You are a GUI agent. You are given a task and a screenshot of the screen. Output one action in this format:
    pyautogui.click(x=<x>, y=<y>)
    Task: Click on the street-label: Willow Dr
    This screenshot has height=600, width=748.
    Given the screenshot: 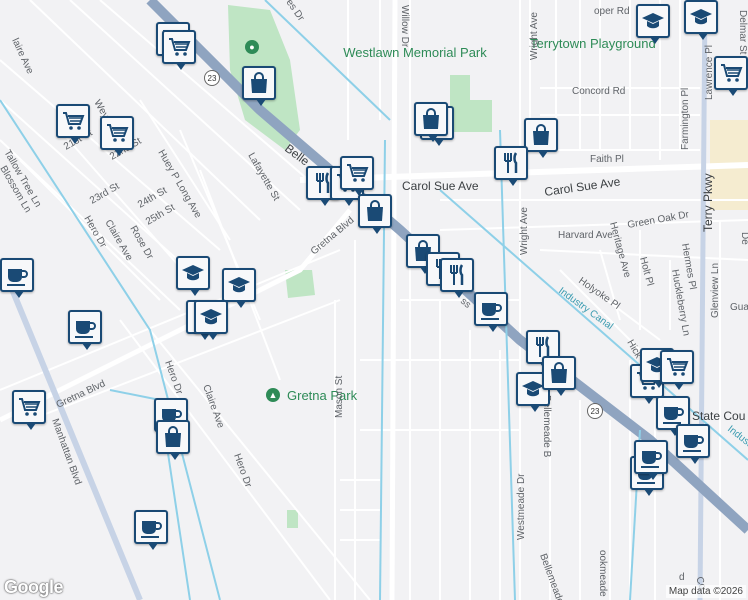 What is the action you would take?
    pyautogui.click(x=404, y=26)
    